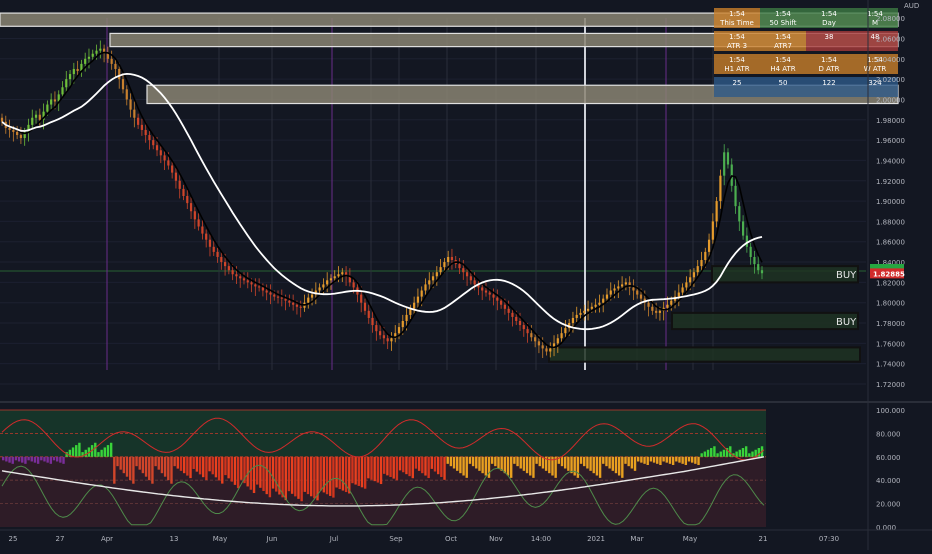 Image resolution: width=932 pixels, height=554 pixels. What do you see at coordinates (890, 141) in the screenshot?
I see `price-tick-label: 1.96000` at bounding box center [890, 141].